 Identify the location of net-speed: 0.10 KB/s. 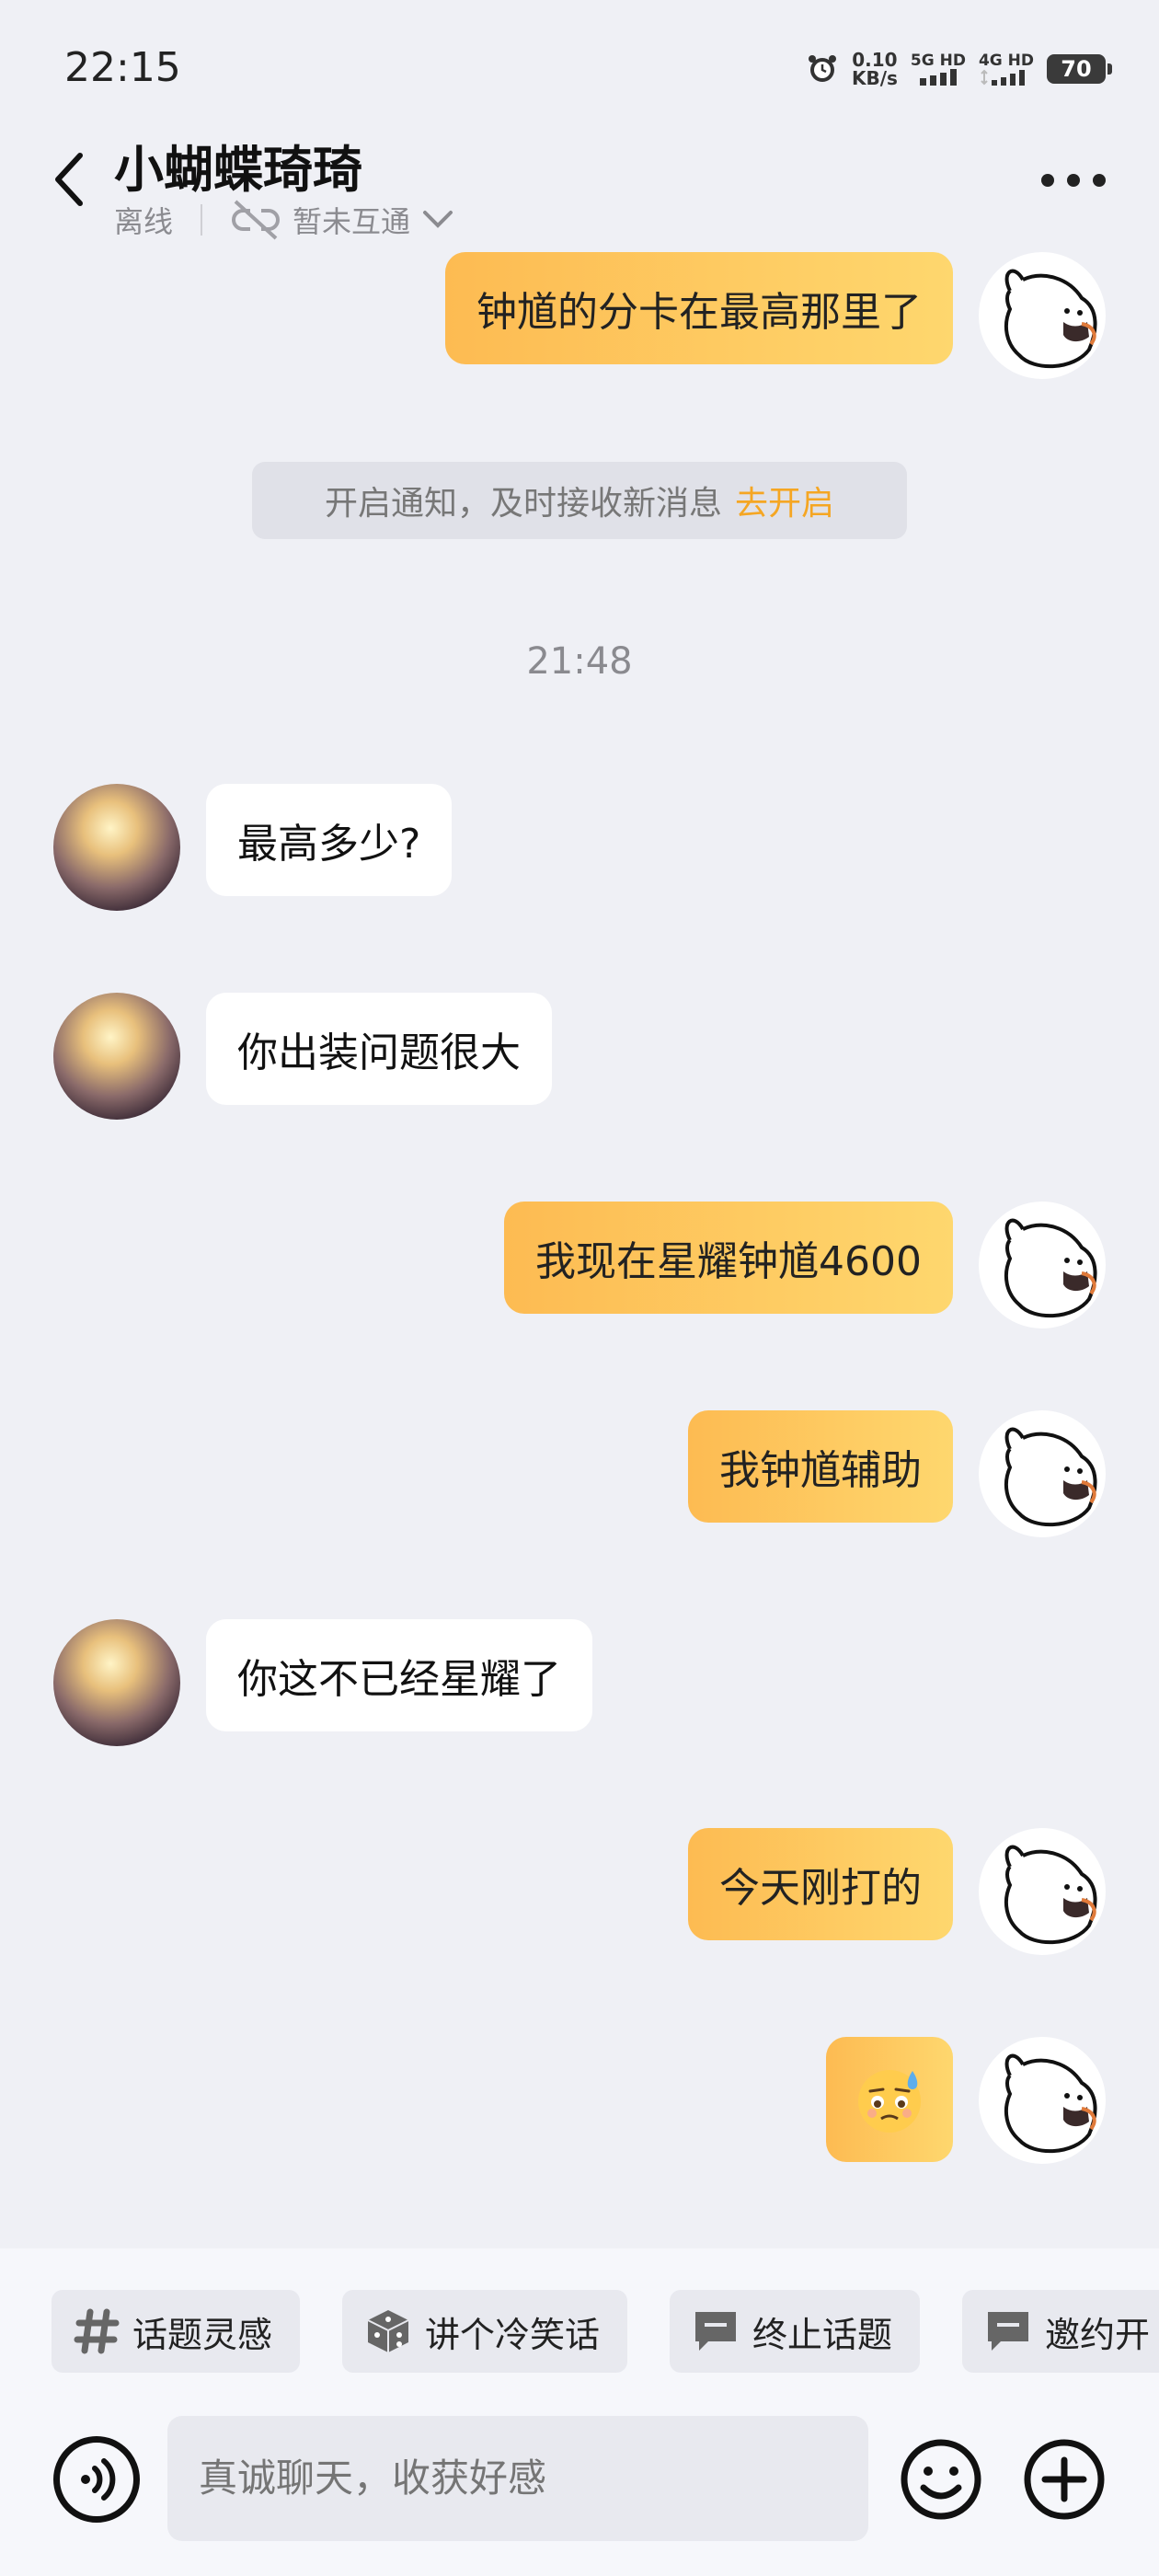
(874, 69).